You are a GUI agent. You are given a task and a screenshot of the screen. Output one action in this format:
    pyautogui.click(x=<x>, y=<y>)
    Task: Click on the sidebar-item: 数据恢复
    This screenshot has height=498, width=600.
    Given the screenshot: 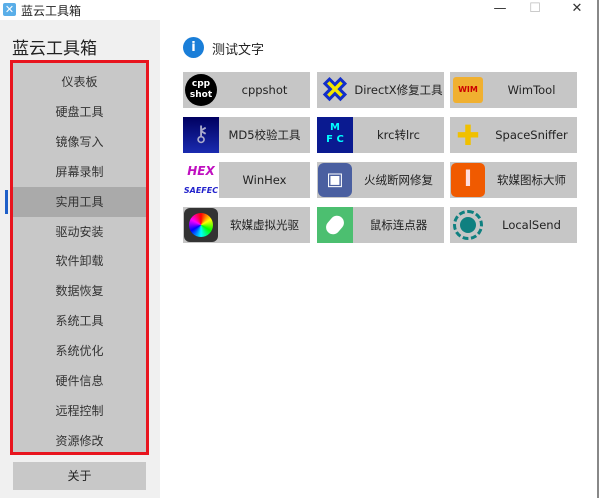 What is the action you would take?
    pyautogui.click(x=79, y=291)
    